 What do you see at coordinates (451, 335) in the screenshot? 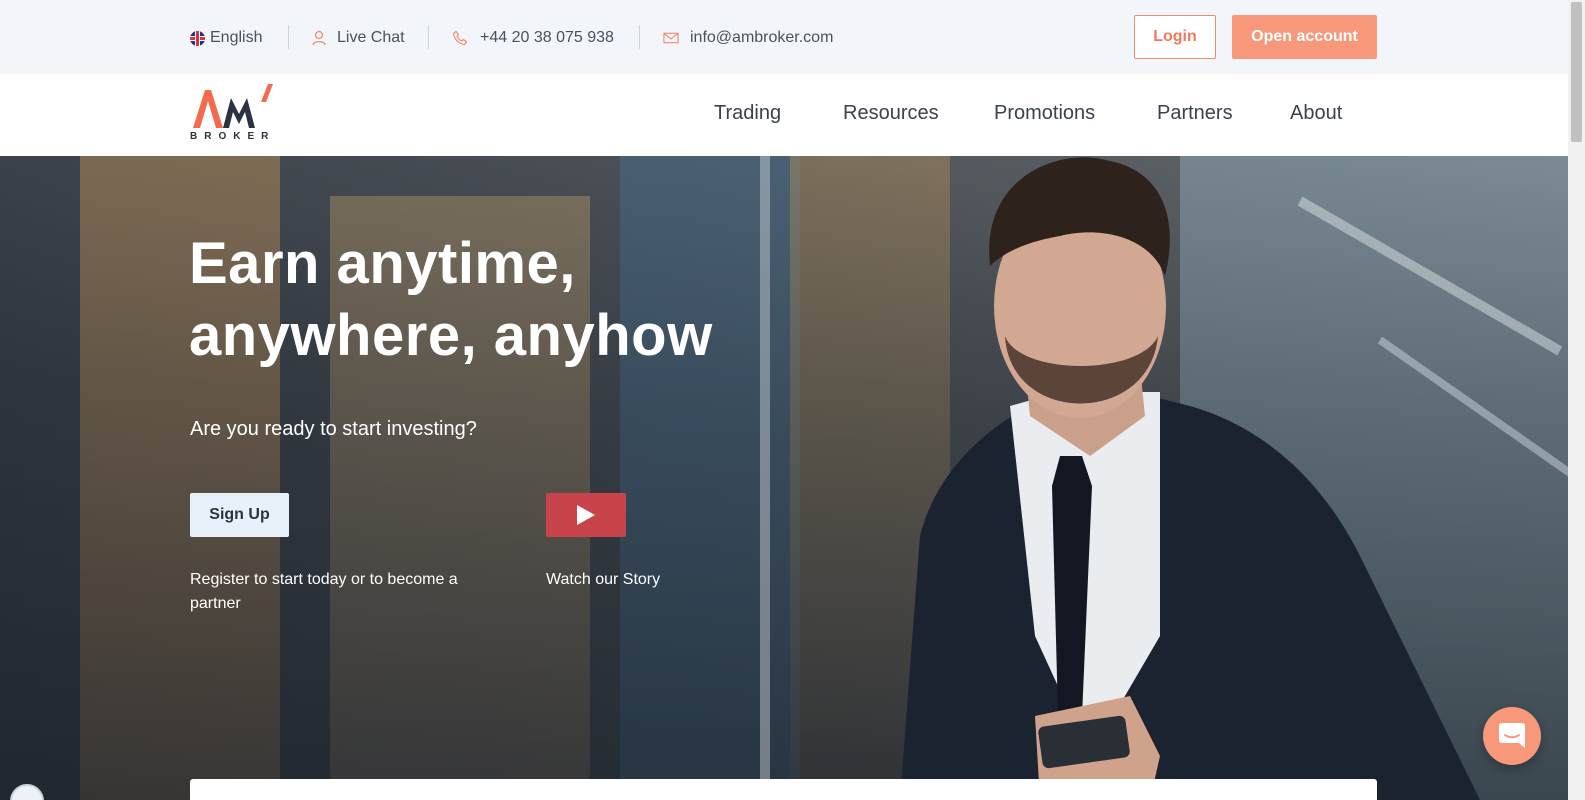
I see `hero-title-line2: anywhere, anyhow` at bounding box center [451, 335].